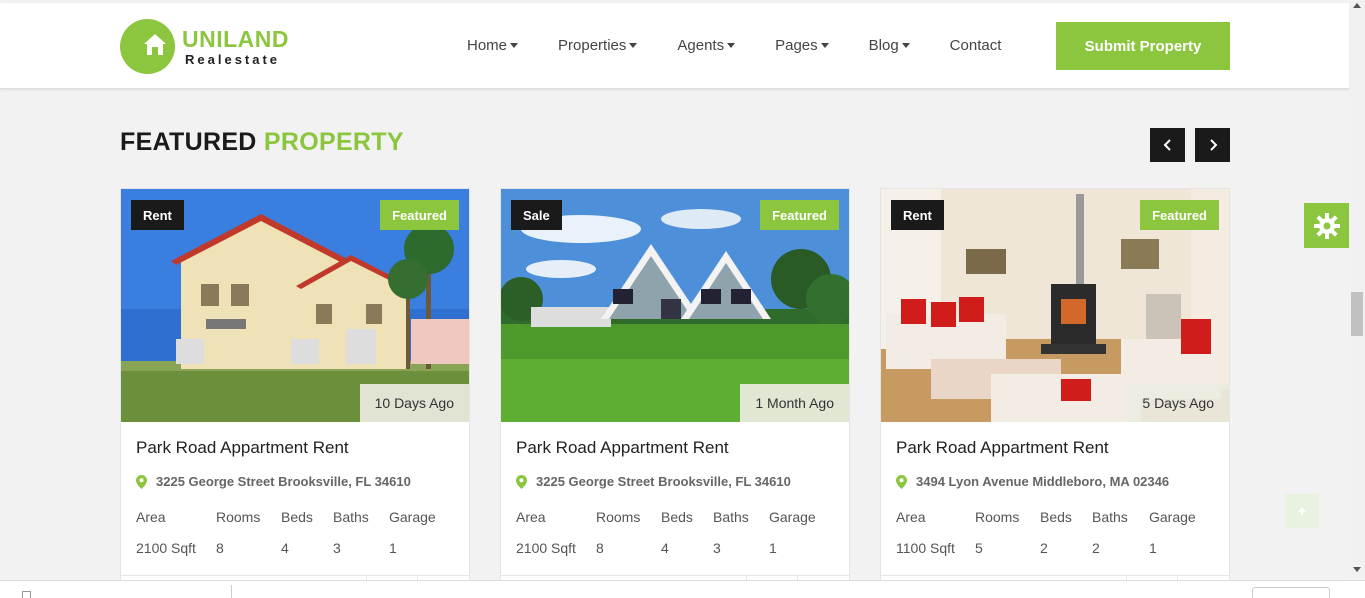 This screenshot has width=1365, height=598. I want to click on nav-properties-label: Properties, so click(592, 45).